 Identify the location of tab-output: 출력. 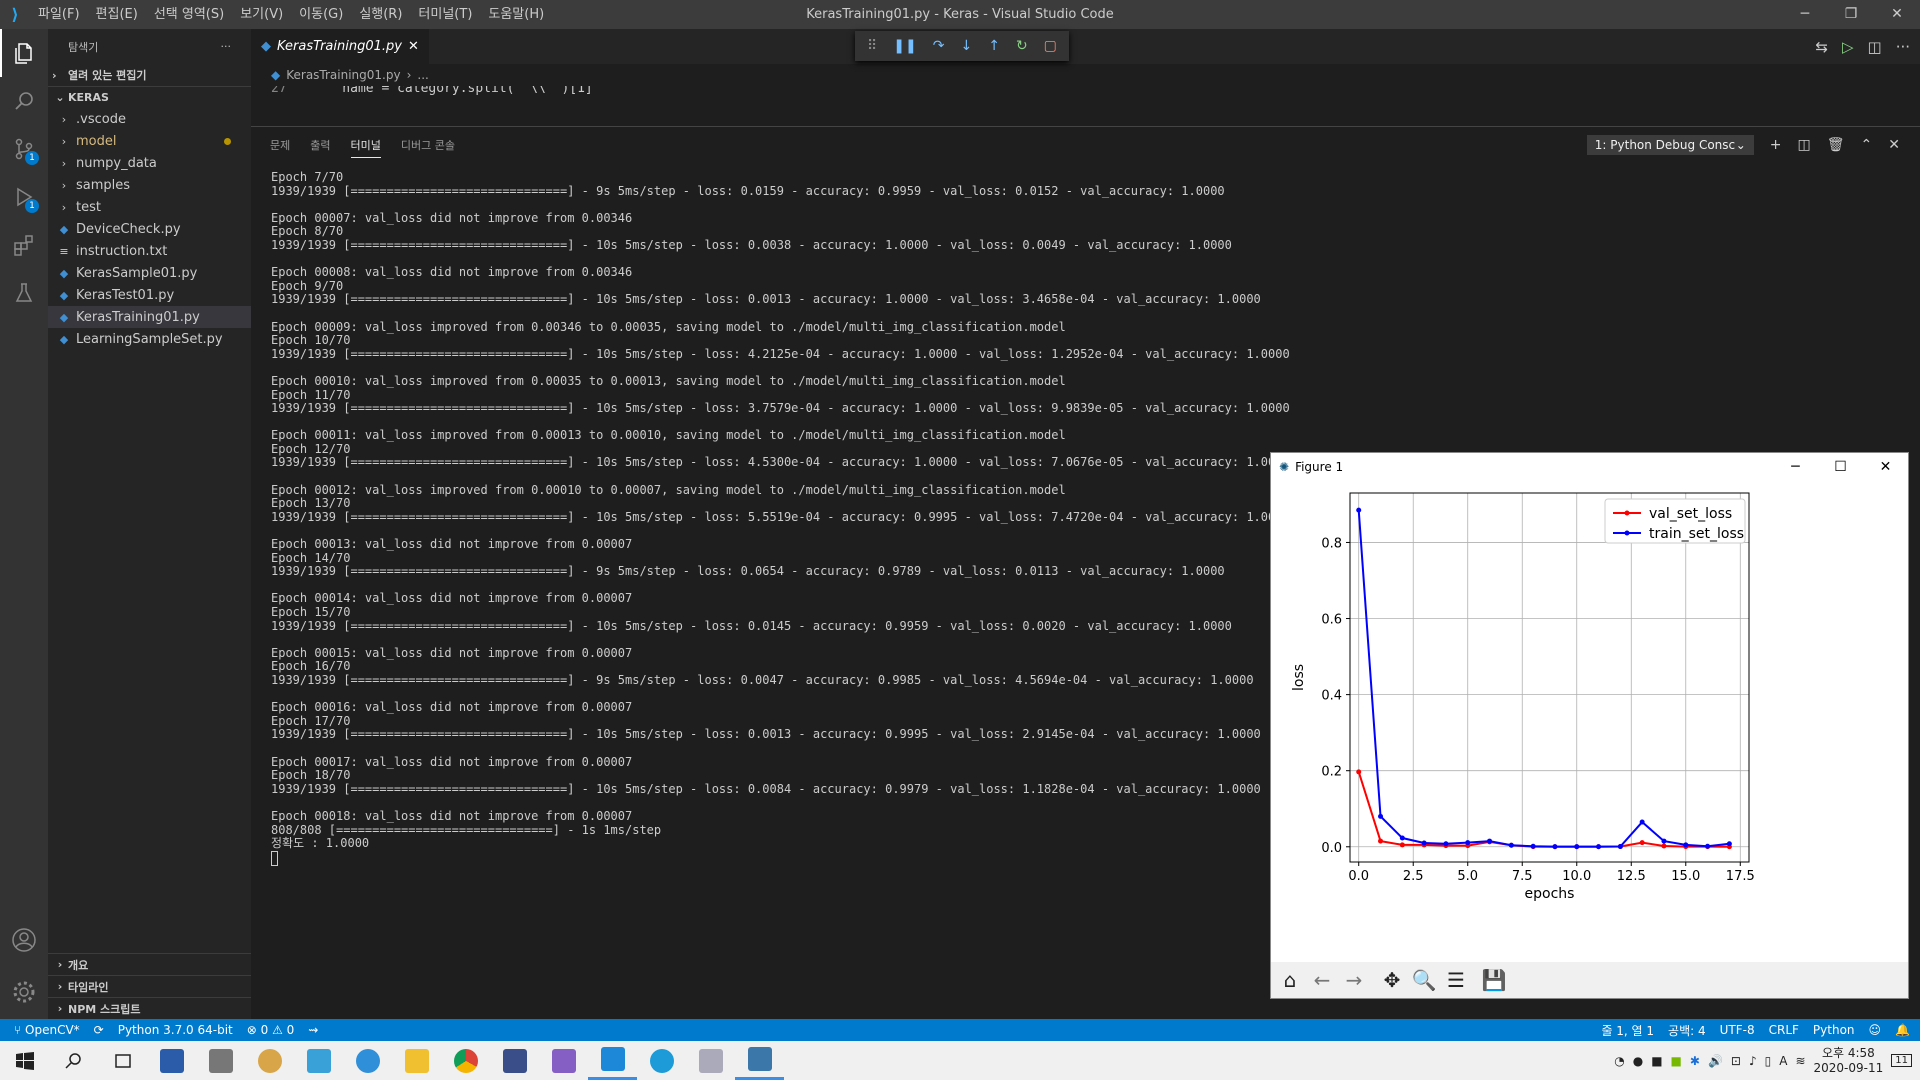
(320, 145).